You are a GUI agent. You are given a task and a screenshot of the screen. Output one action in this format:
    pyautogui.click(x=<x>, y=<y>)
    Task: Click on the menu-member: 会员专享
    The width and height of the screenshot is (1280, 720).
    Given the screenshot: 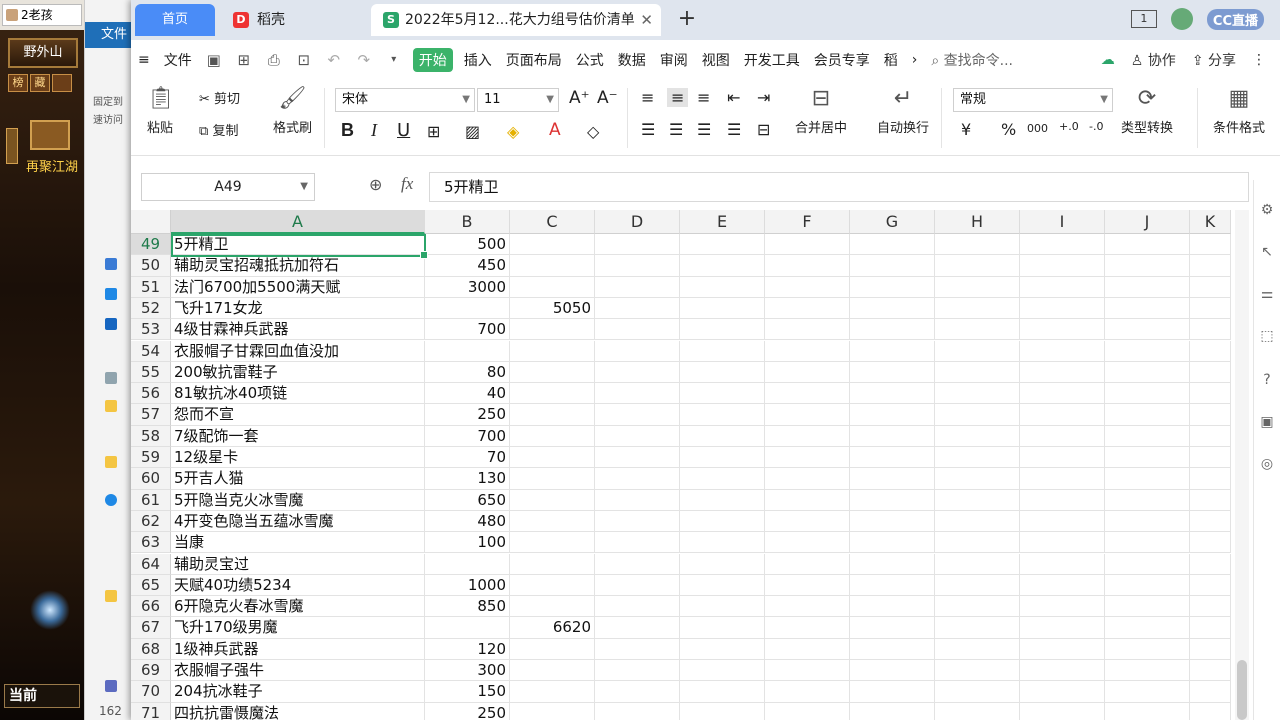 What is the action you would take?
    pyautogui.click(x=842, y=60)
    